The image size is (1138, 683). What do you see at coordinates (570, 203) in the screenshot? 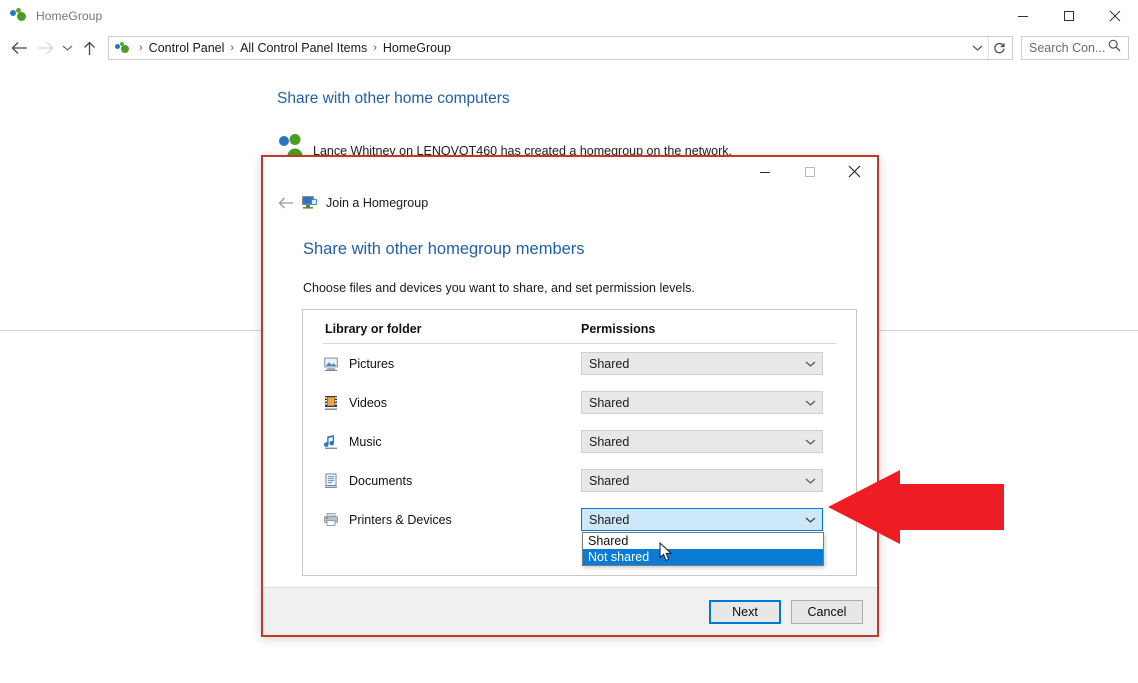
I see `dialog-header-row: Join a Homegroup` at bounding box center [570, 203].